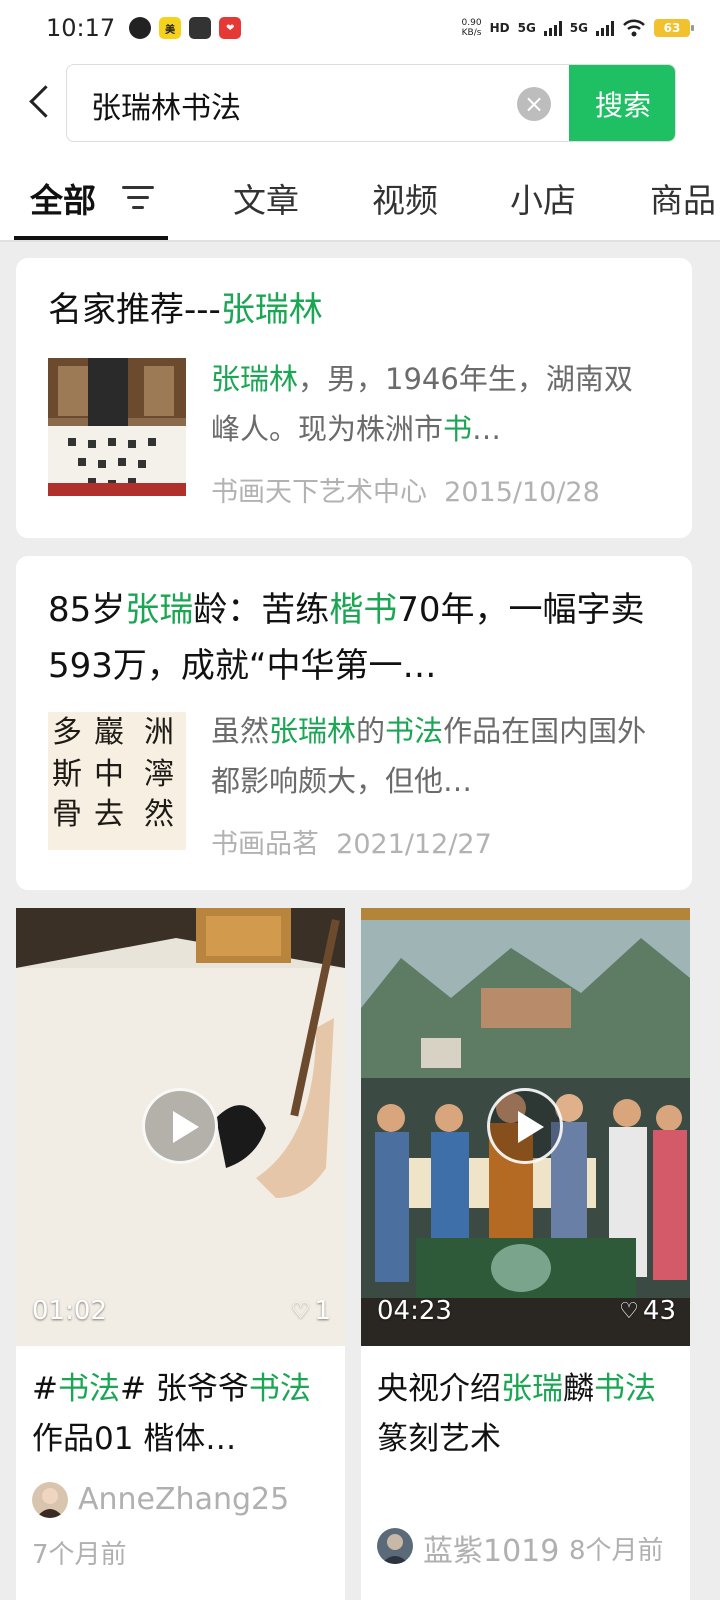 Image resolution: width=720 pixels, height=1600 pixels. What do you see at coordinates (200, 28) in the screenshot?
I see `mail-notification-icon` at bounding box center [200, 28].